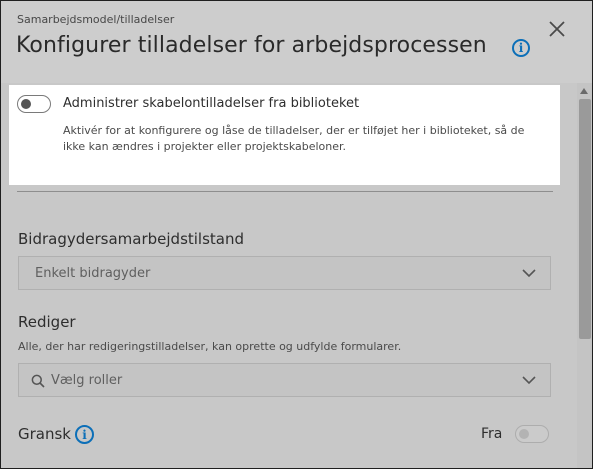  I want to click on search-icon, so click(38, 381).